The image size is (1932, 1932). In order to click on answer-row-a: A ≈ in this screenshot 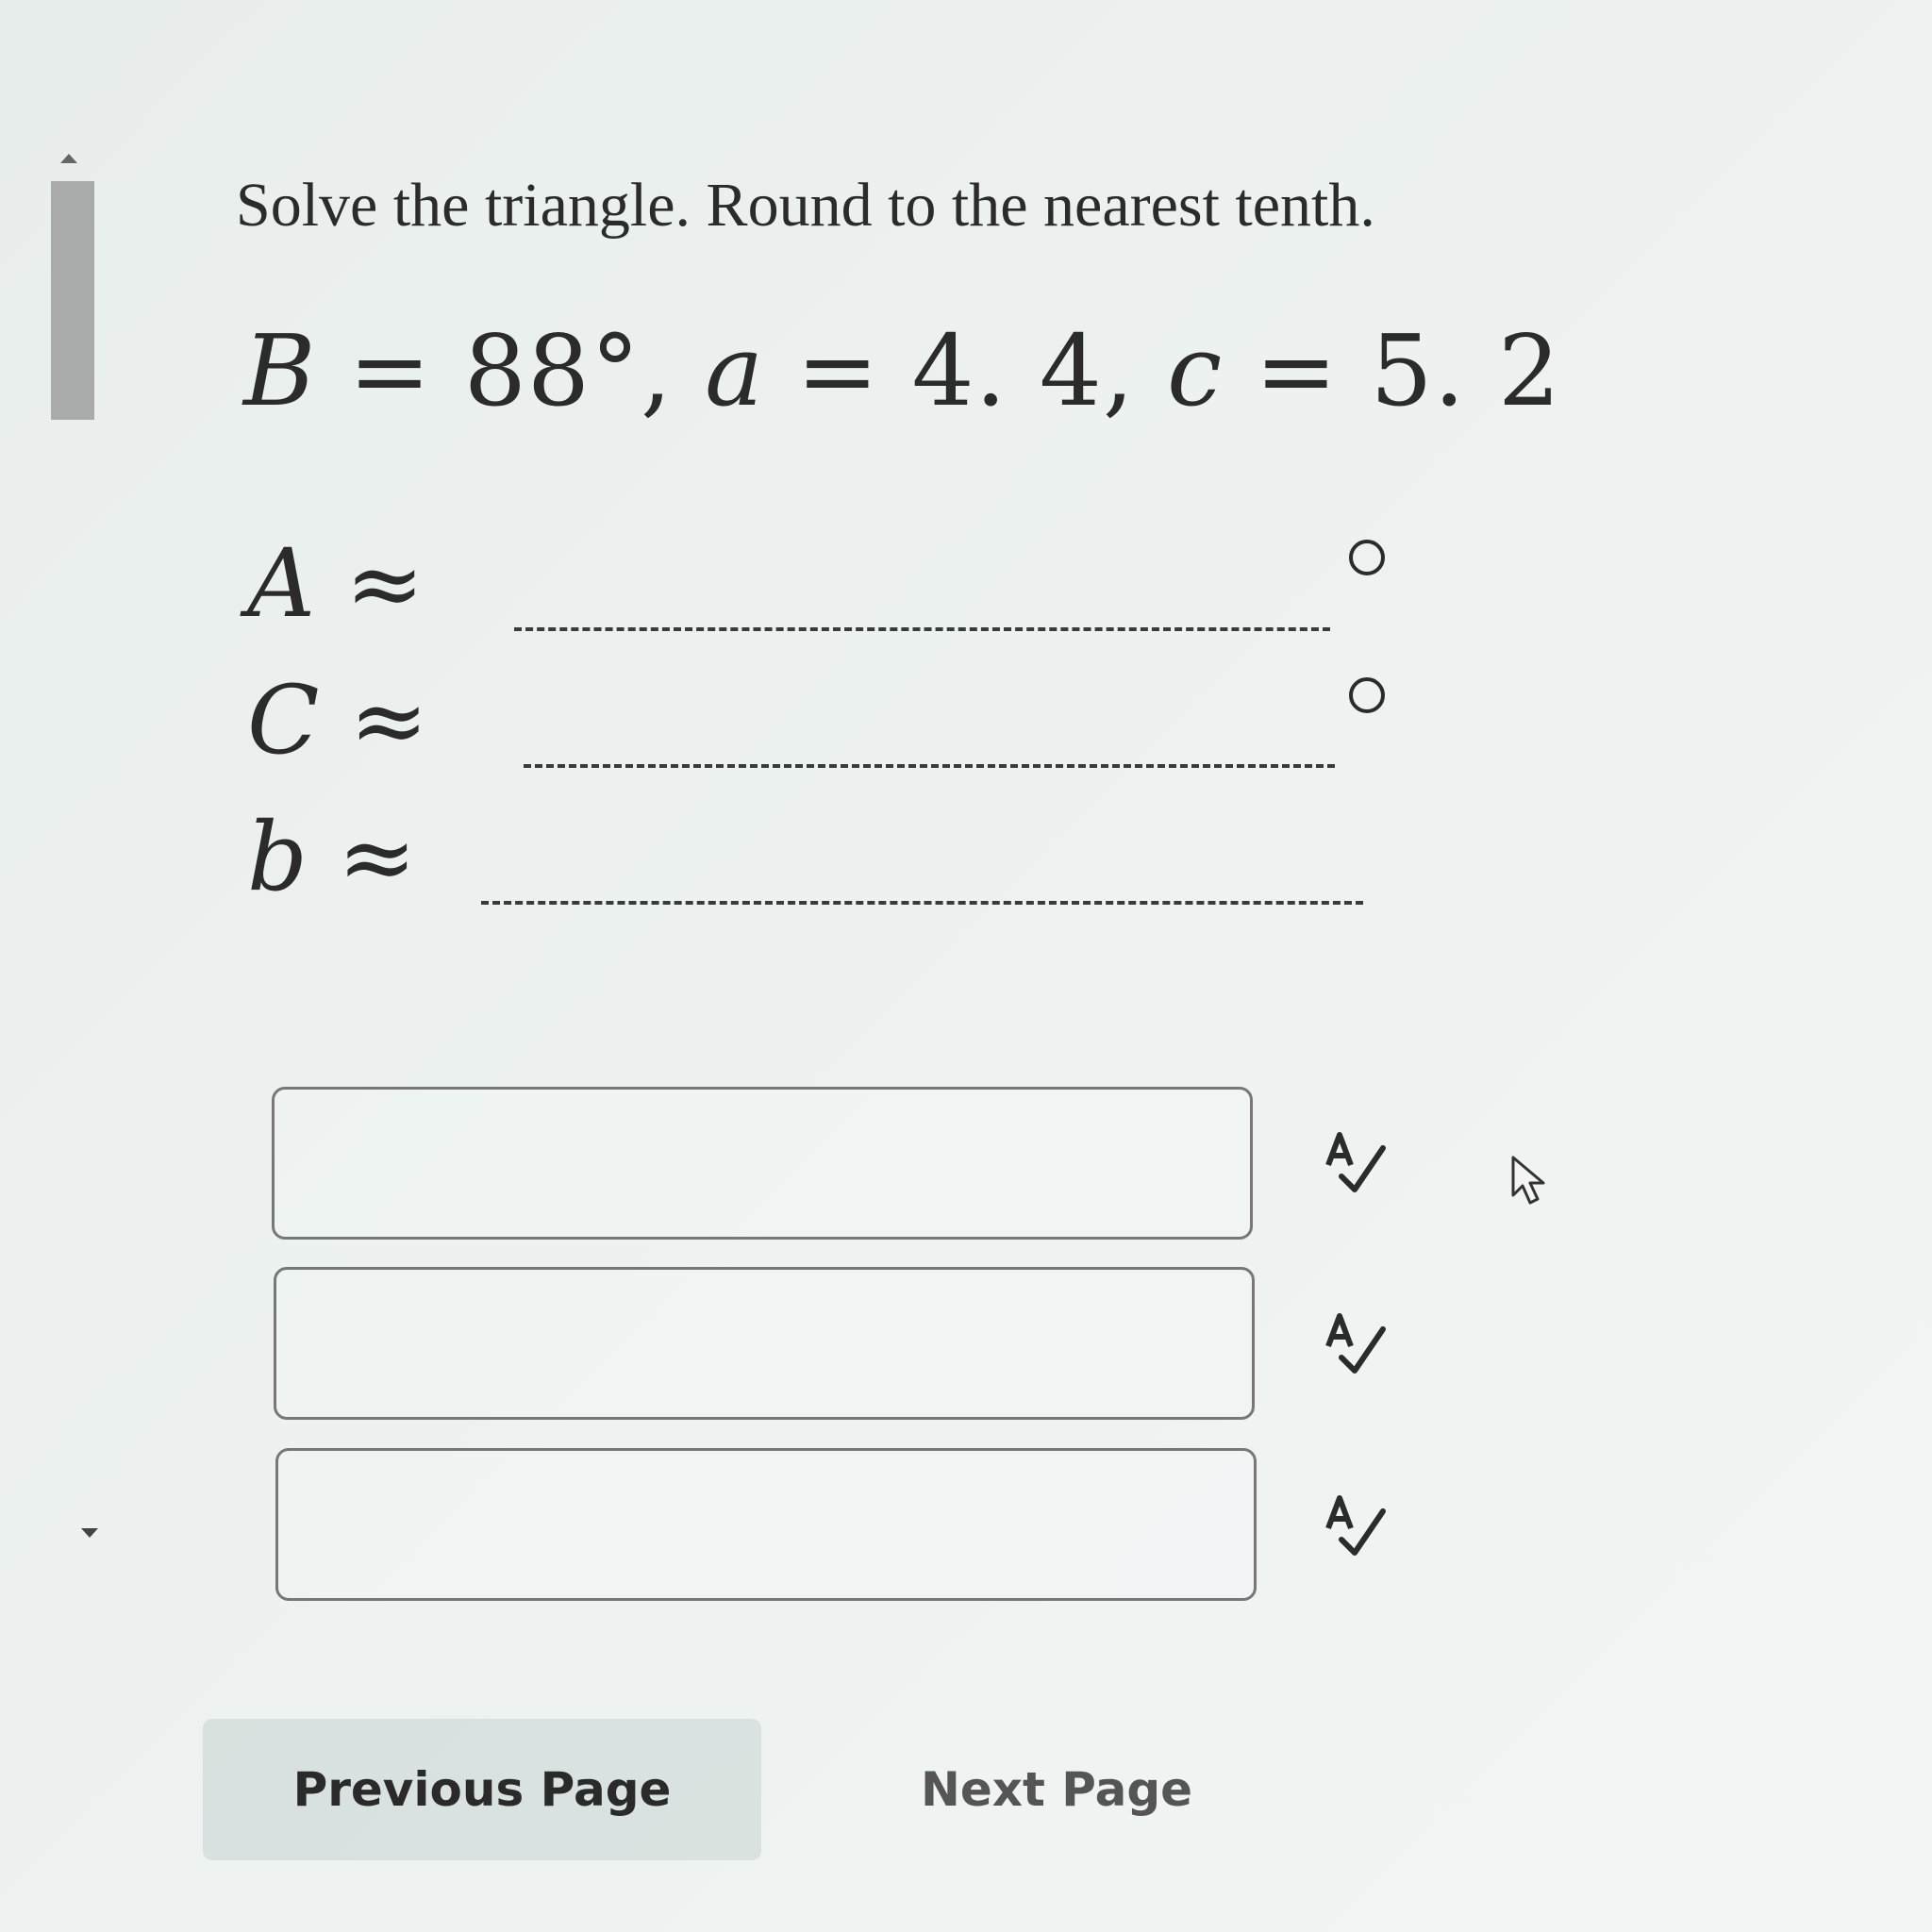, I will do `click(336, 583)`.